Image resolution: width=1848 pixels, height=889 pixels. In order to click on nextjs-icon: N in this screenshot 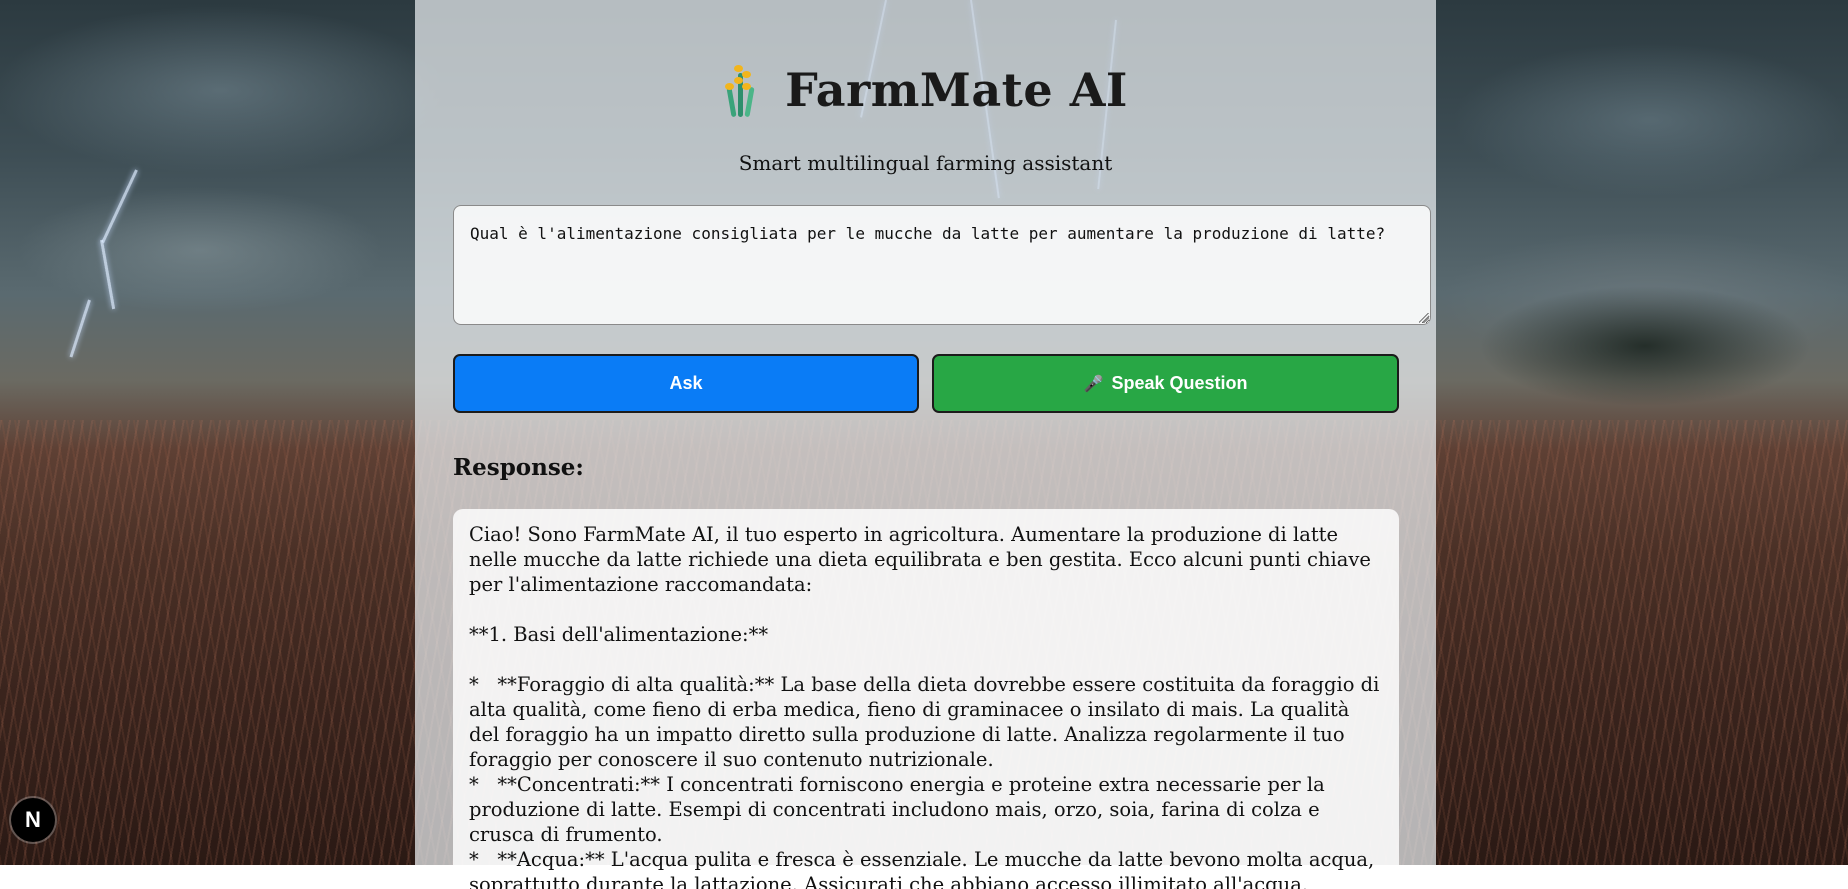, I will do `click(33, 820)`.